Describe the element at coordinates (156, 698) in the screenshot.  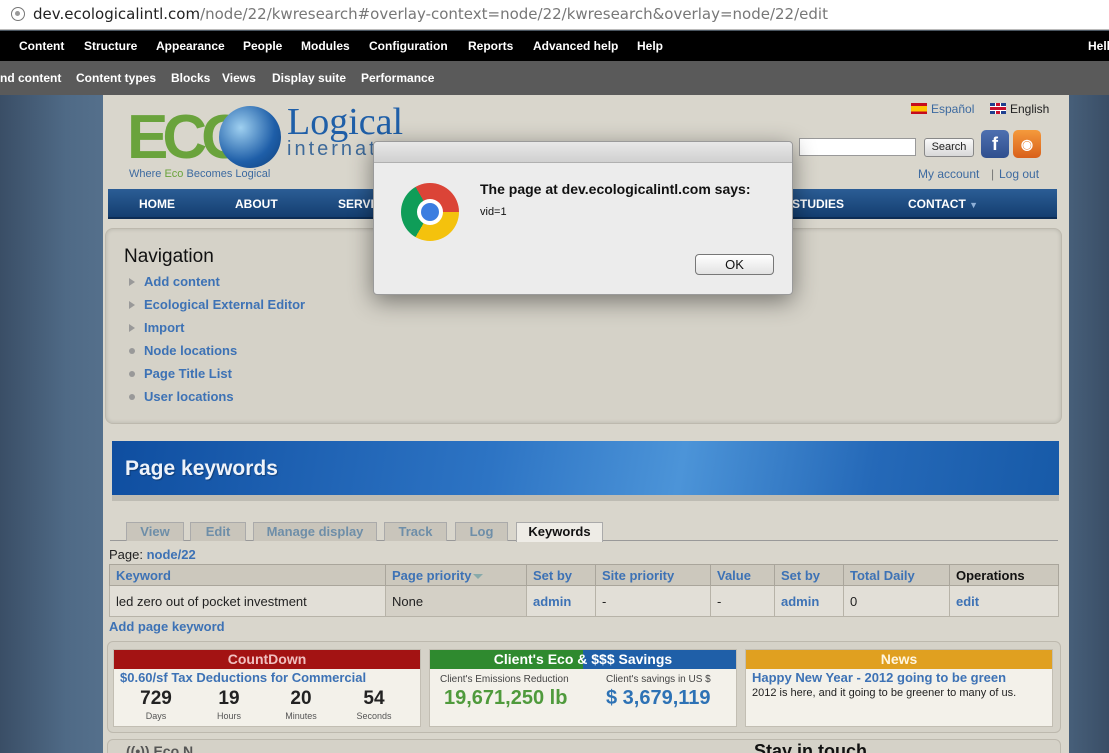
I see `countdown-days: 729` at that location.